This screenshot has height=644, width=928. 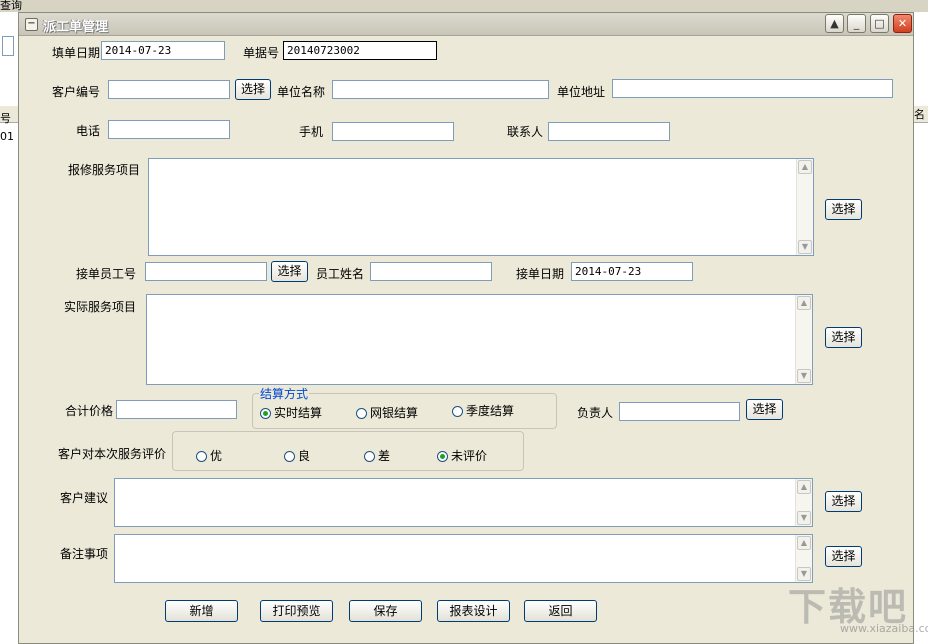 What do you see at coordinates (216, 456) in the screenshot?
I see `radio-label: 优` at bounding box center [216, 456].